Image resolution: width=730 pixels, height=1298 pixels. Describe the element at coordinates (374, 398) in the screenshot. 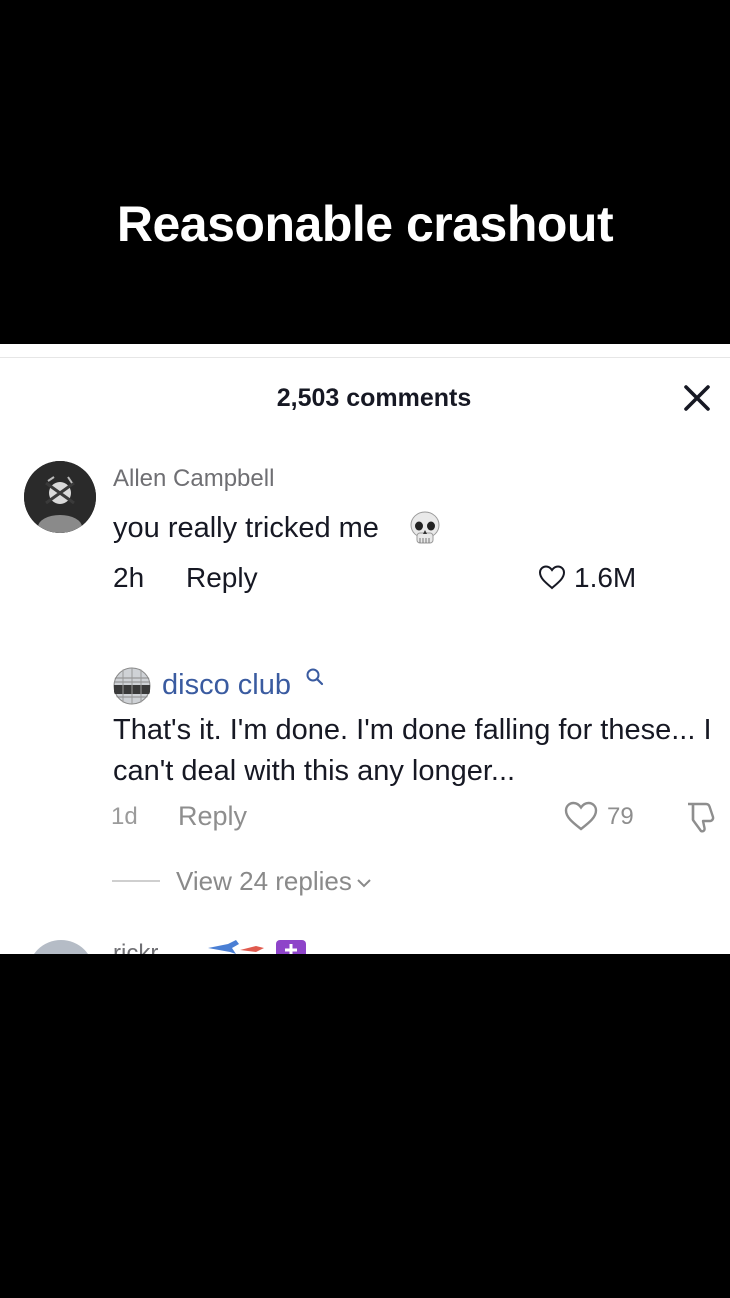

I see `comments-count: 2,503 comments` at that location.